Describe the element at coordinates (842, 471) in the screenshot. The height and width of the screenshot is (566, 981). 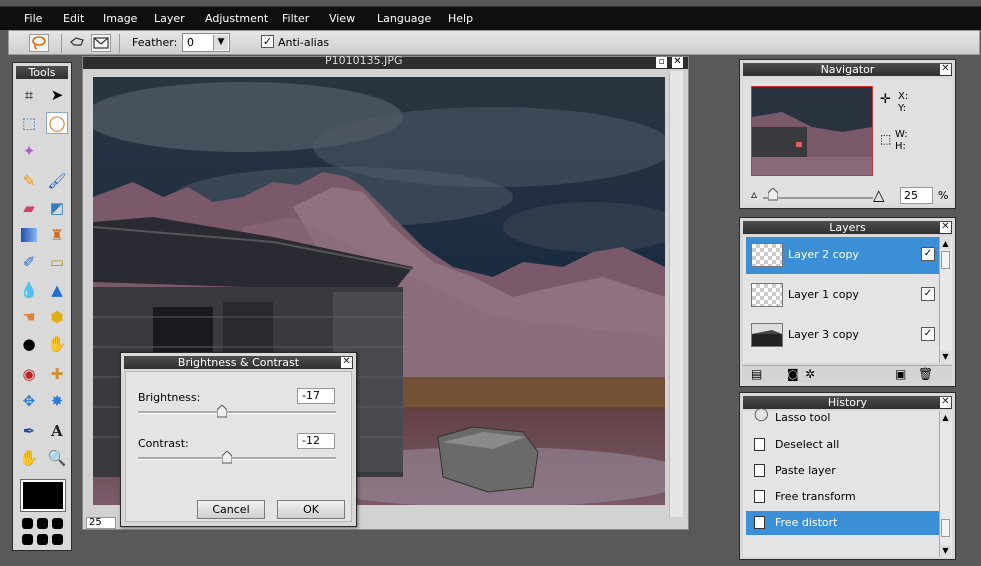
I see `history-item: Paste layer` at that location.